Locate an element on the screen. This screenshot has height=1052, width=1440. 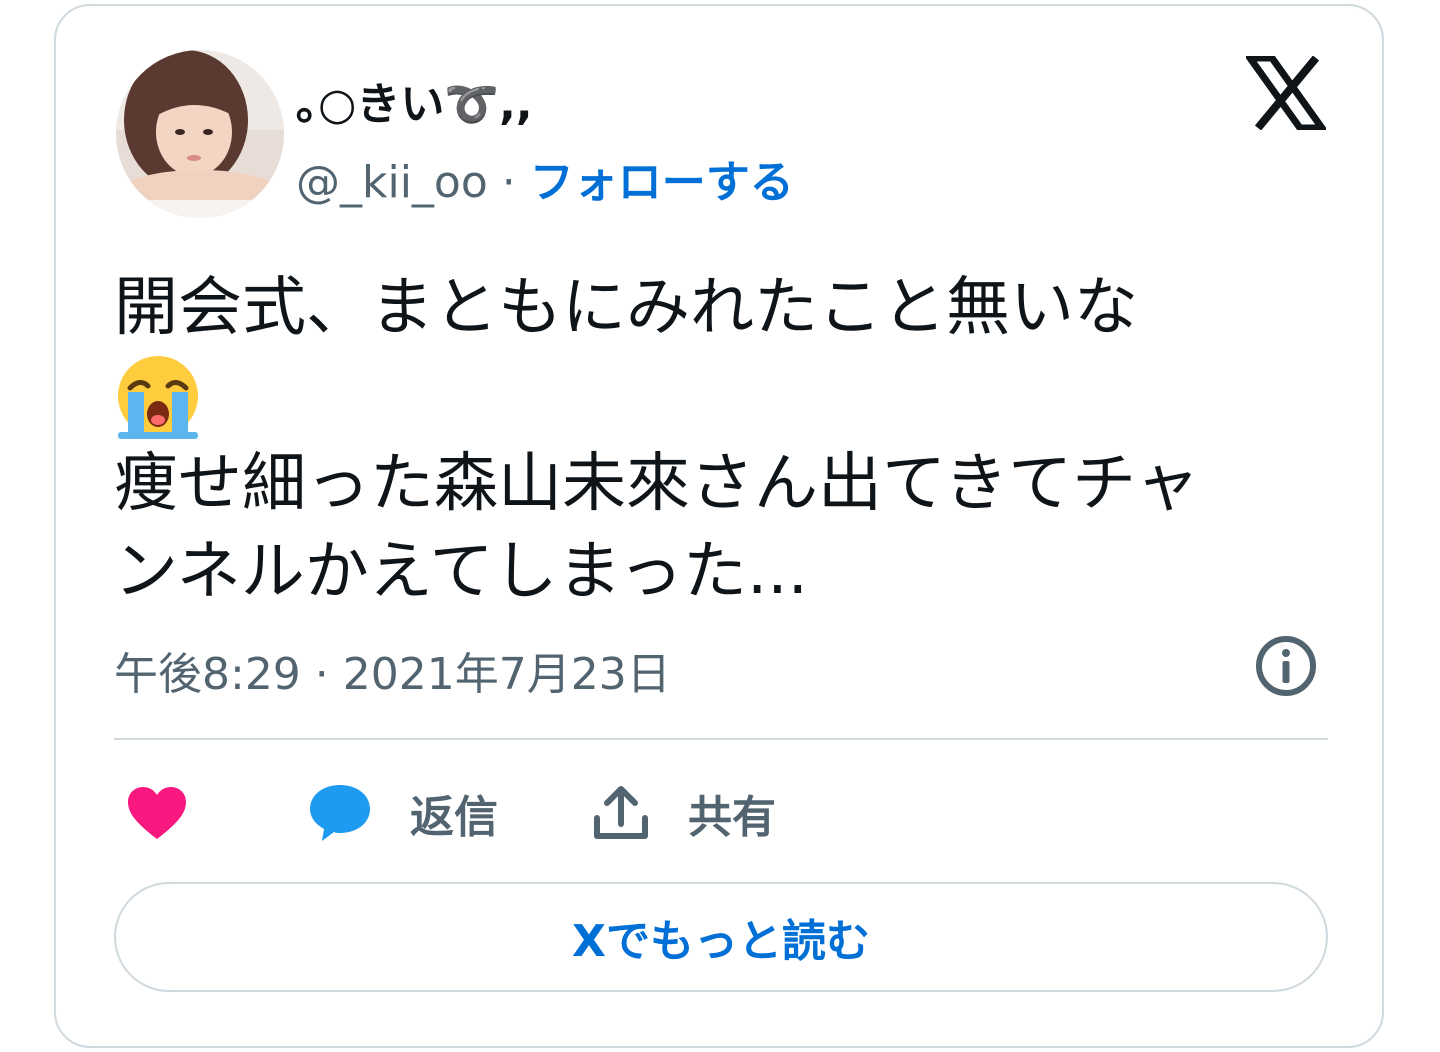
handle-row: @_kii_oo · フォローする is located at coordinates (545, 178).